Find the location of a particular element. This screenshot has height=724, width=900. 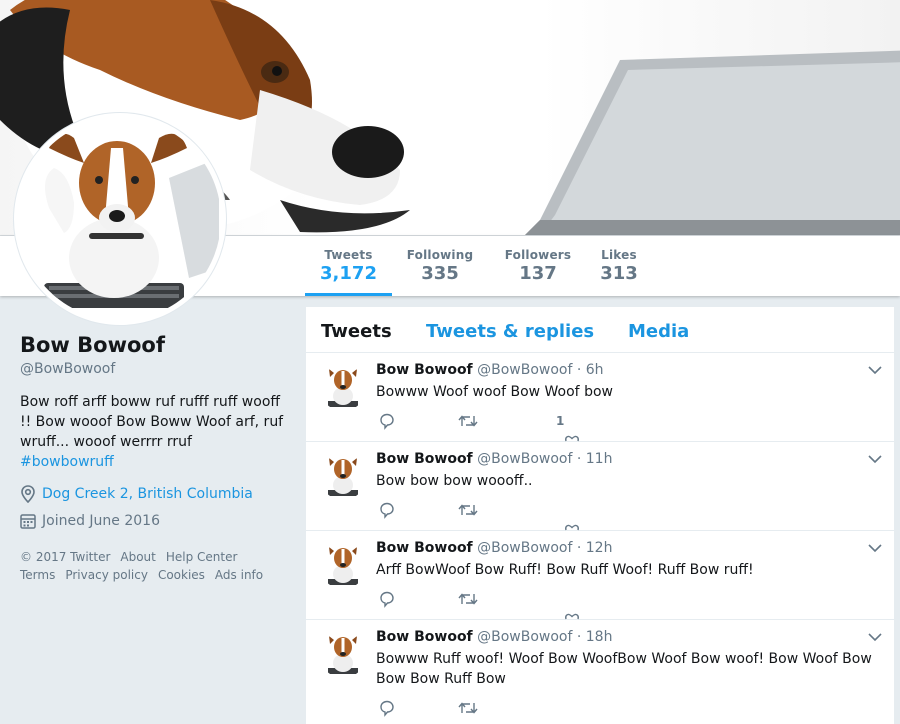

tweet-text: Bowww Woof woof Bow Woof bow is located at coordinates (494, 392).